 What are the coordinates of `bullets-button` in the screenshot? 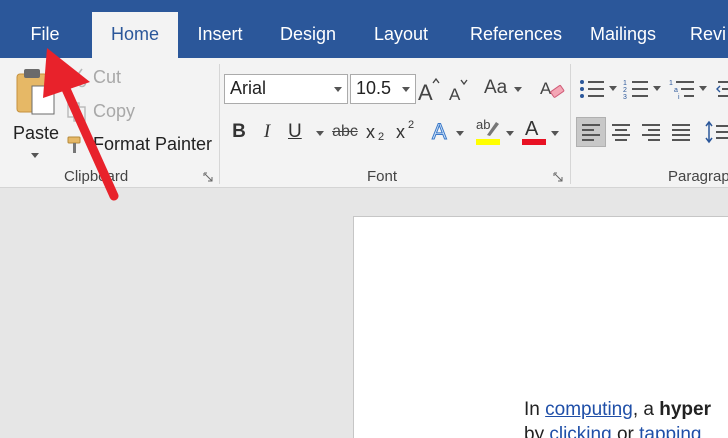 It's located at (599, 89).